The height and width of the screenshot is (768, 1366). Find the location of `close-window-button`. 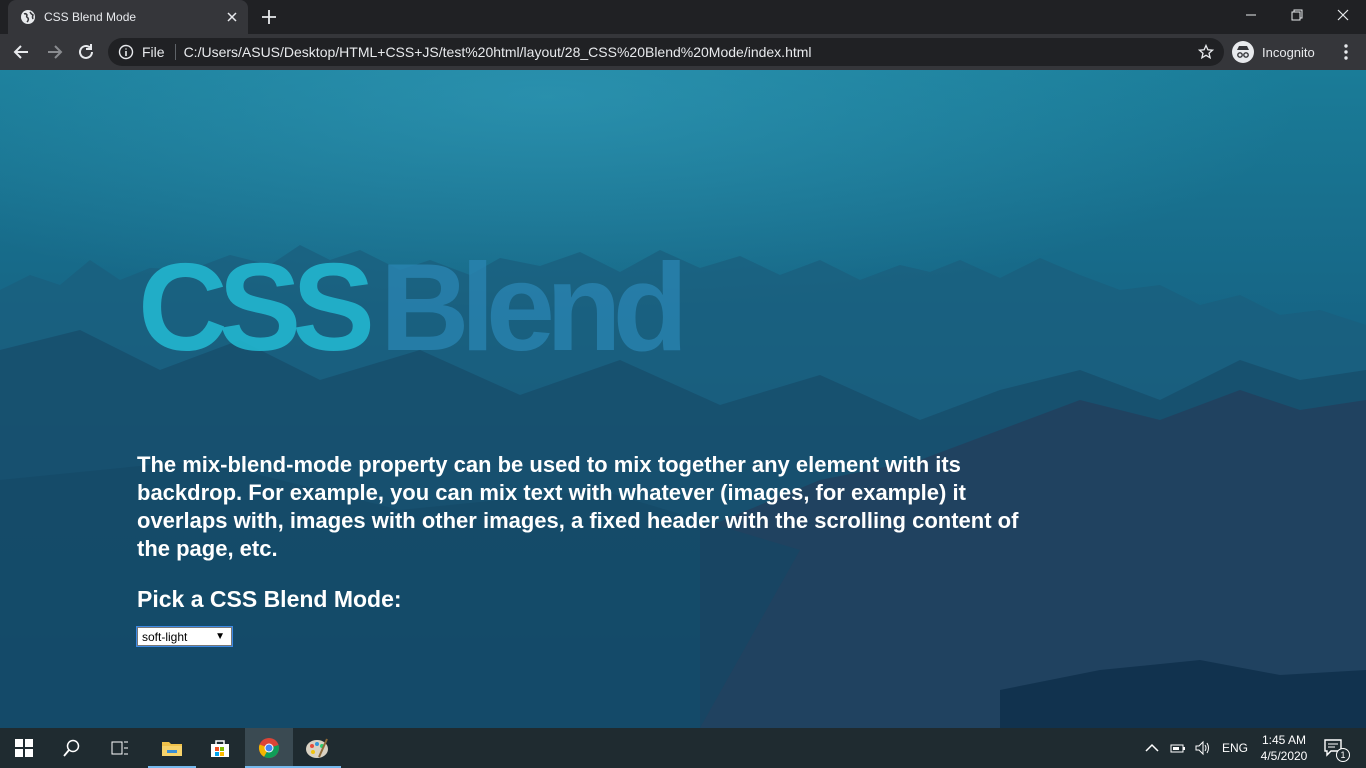

close-window-button is located at coordinates (1343, 15).